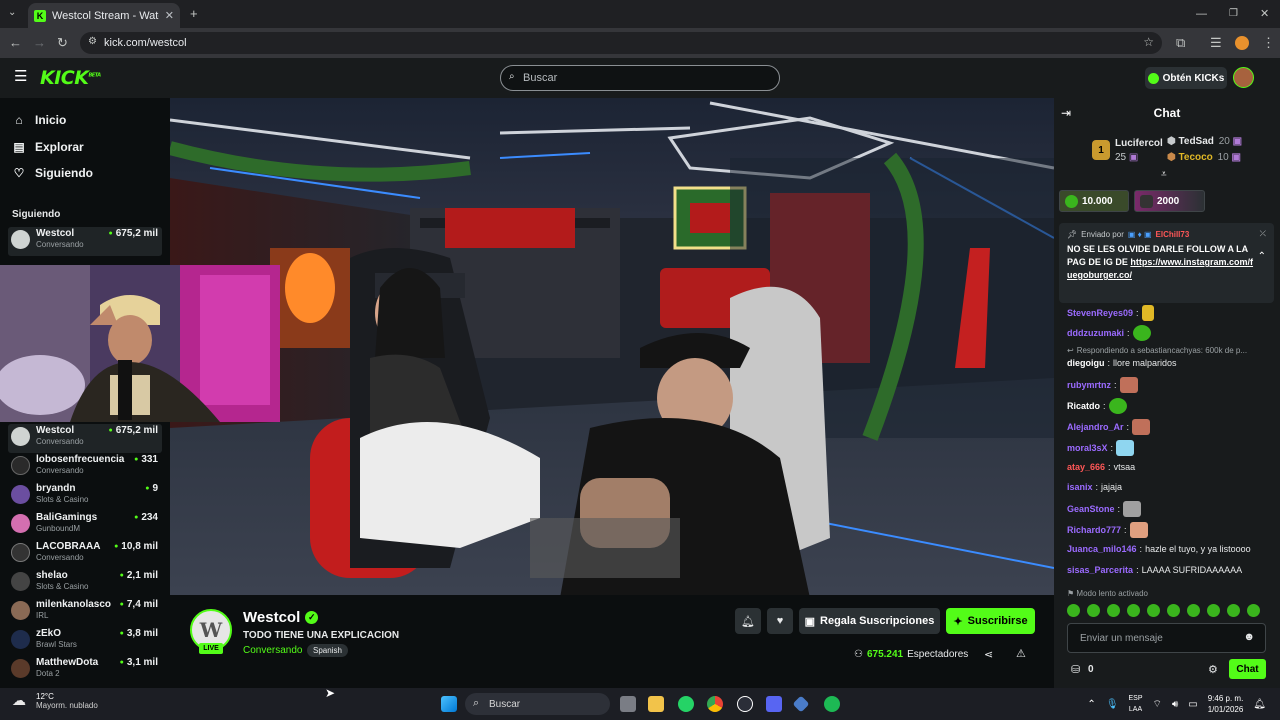  I want to click on kick-logo: KICKBETA, so click(70, 78).